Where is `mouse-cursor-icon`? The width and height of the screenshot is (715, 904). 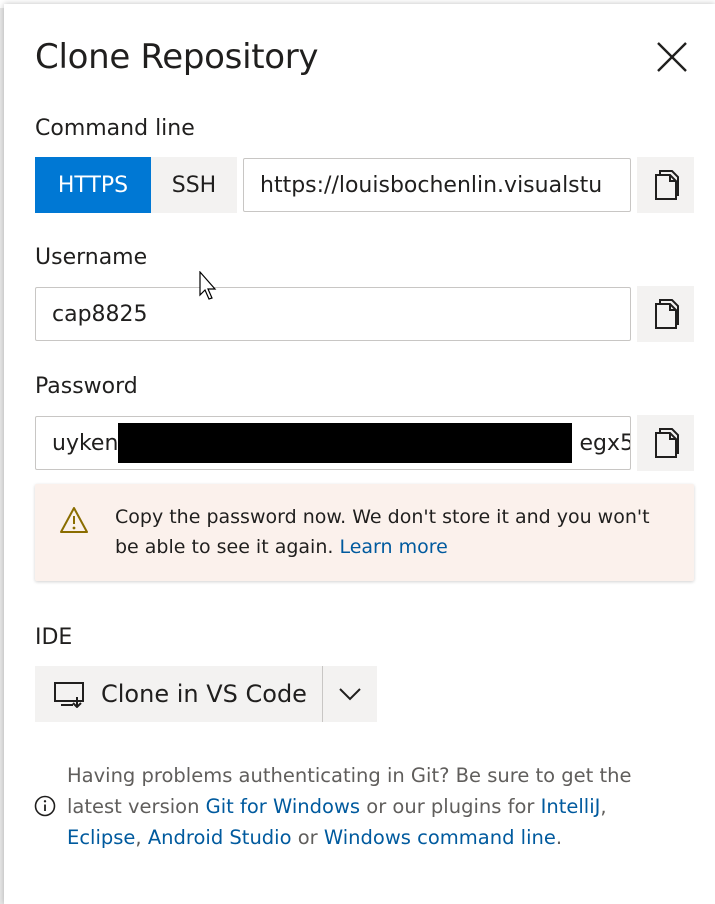 mouse-cursor-icon is located at coordinates (208, 285).